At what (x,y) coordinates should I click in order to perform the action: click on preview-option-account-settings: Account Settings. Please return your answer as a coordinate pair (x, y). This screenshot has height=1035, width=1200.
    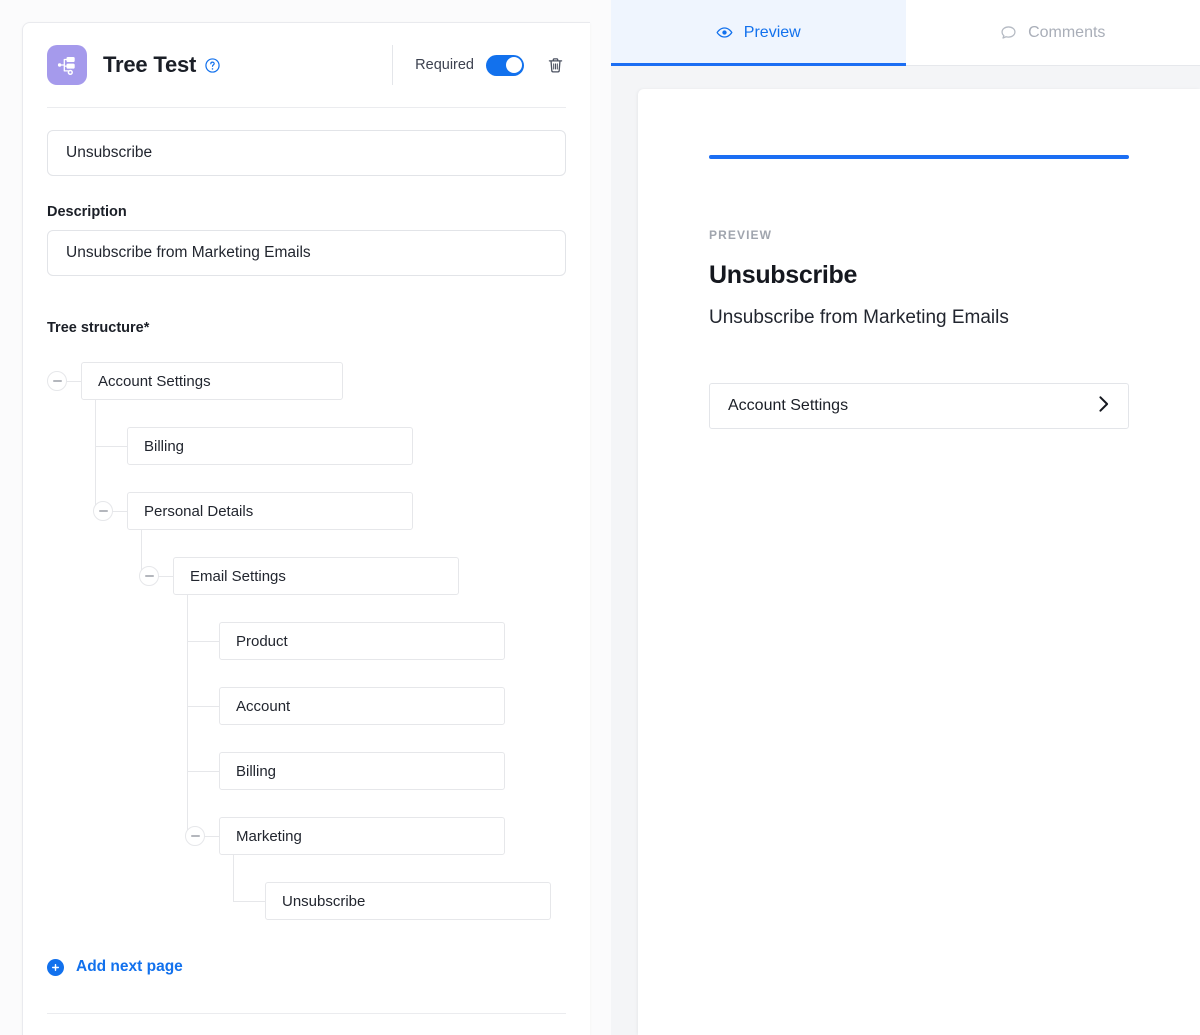
    Looking at the image, I should click on (919, 406).